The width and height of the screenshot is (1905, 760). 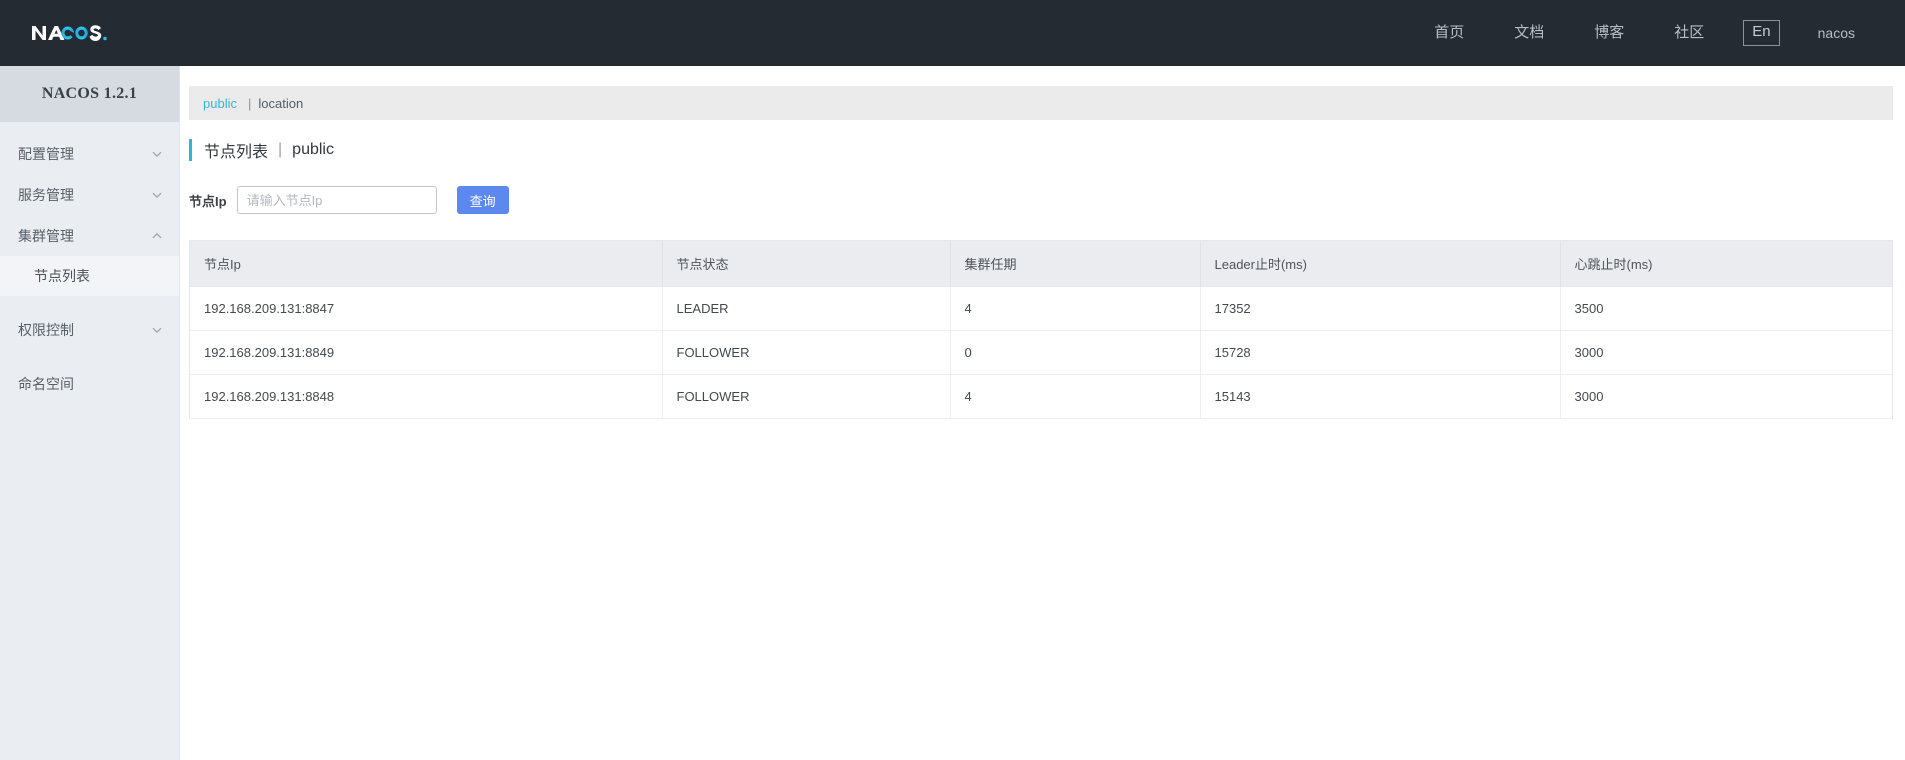 I want to click on table-header: 节点Ip 节点状态 集群任期 Leader止时(ms) 心跳止时(ms), so click(x=1041, y=264).